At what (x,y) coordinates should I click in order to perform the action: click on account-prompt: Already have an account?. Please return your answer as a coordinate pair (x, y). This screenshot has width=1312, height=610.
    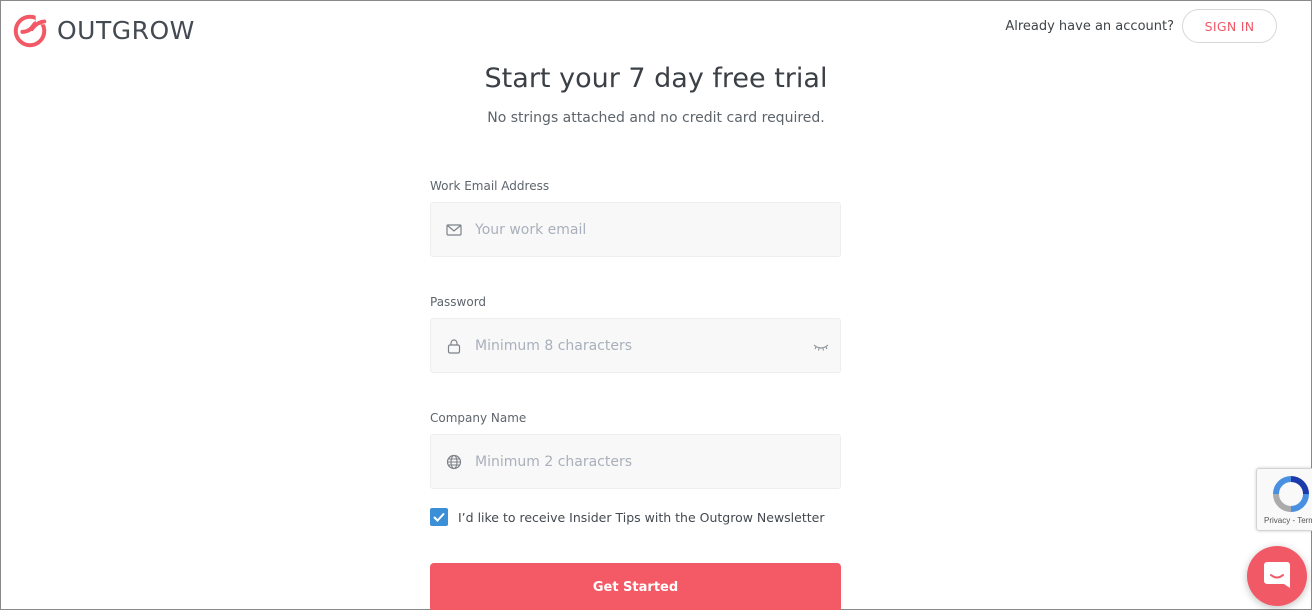
    Looking at the image, I should click on (1089, 26).